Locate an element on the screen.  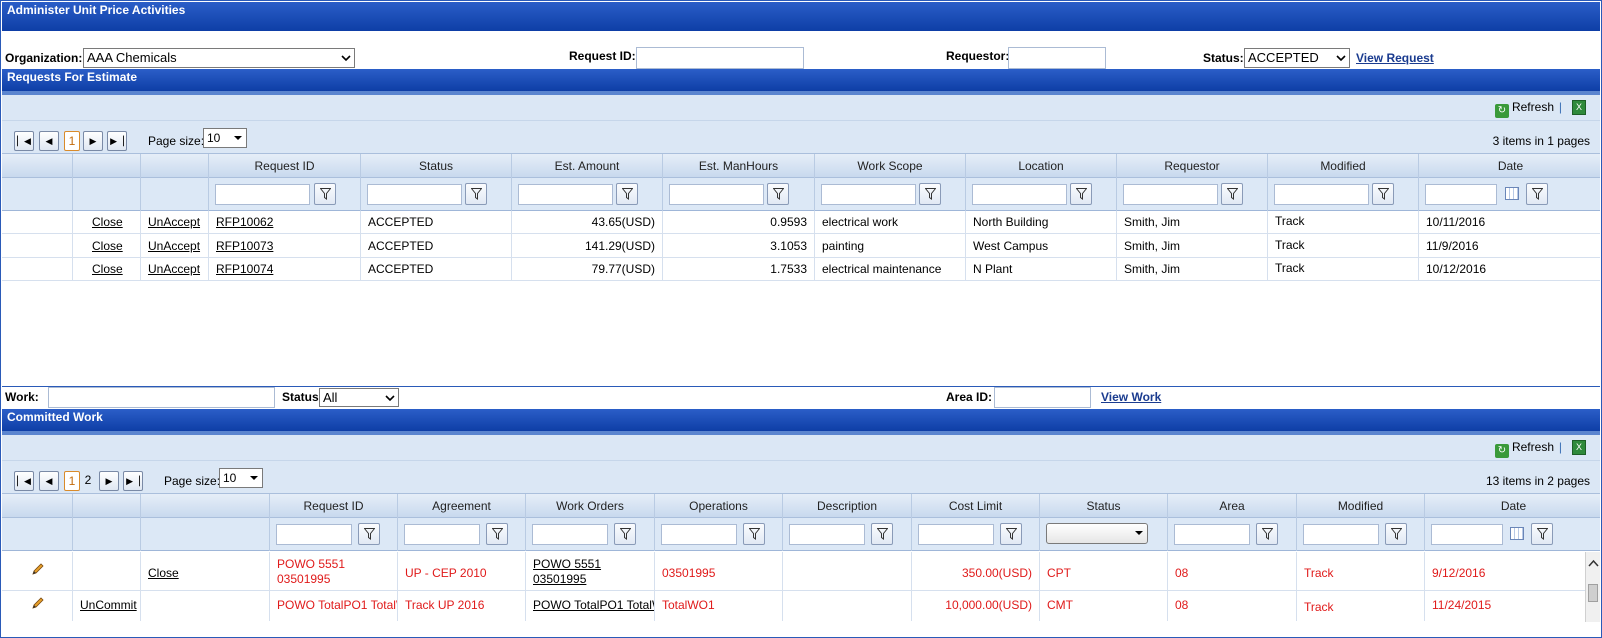
area-id-input is located at coordinates (1042, 397).